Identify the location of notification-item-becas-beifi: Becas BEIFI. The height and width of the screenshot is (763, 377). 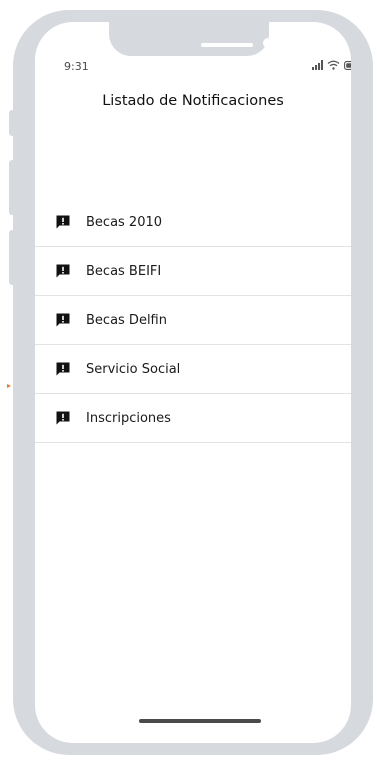
(193, 271).